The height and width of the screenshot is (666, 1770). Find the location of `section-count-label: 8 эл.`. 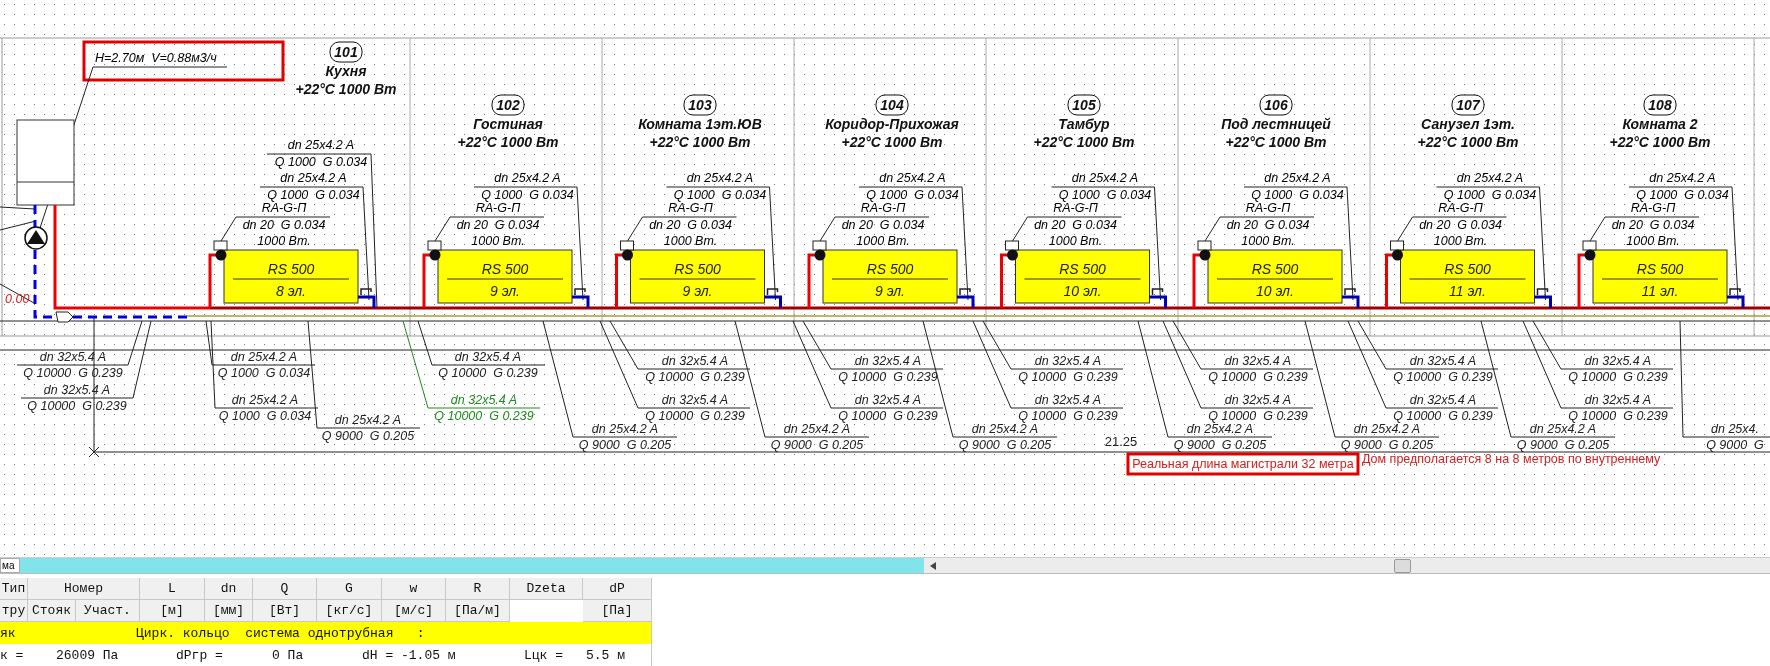

section-count-label: 8 эл. is located at coordinates (291, 291).